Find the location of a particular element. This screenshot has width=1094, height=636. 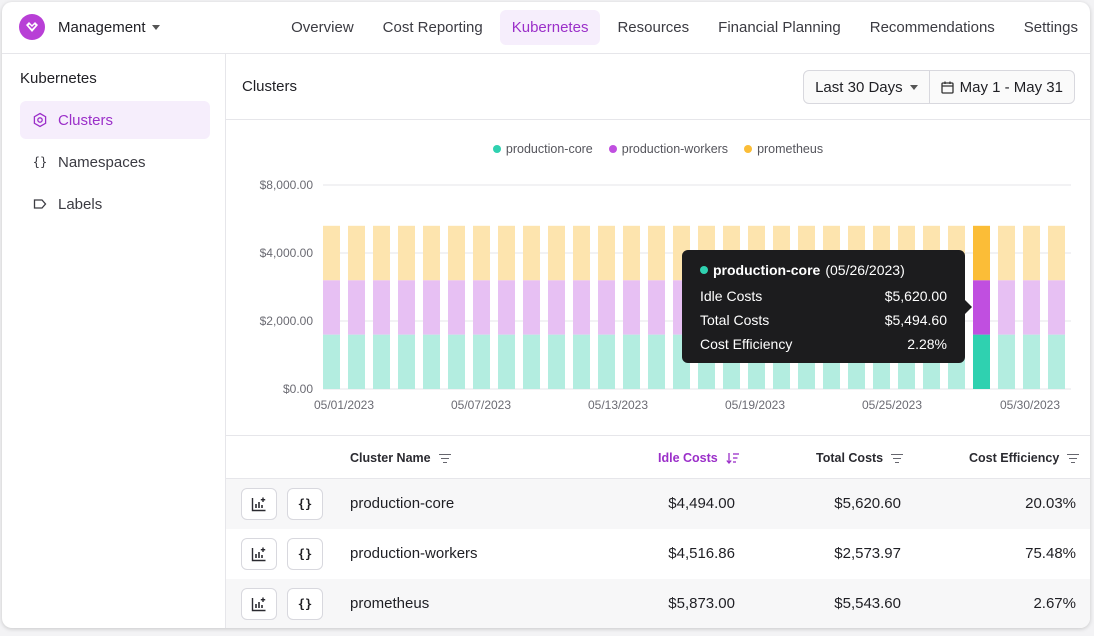

nav-resources: Resources is located at coordinates (653, 27).